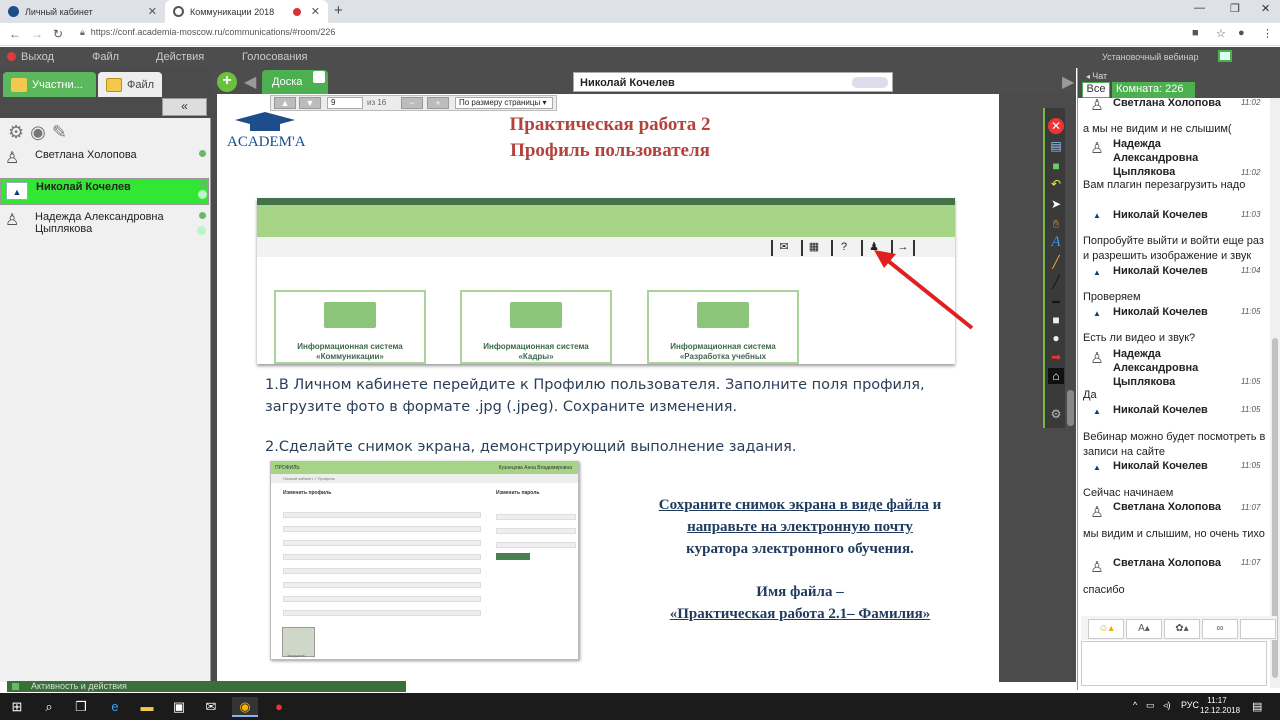 This screenshot has width=1280, height=720. What do you see at coordinates (211, 707) in the screenshot?
I see `mail-app-icon: ✉` at bounding box center [211, 707].